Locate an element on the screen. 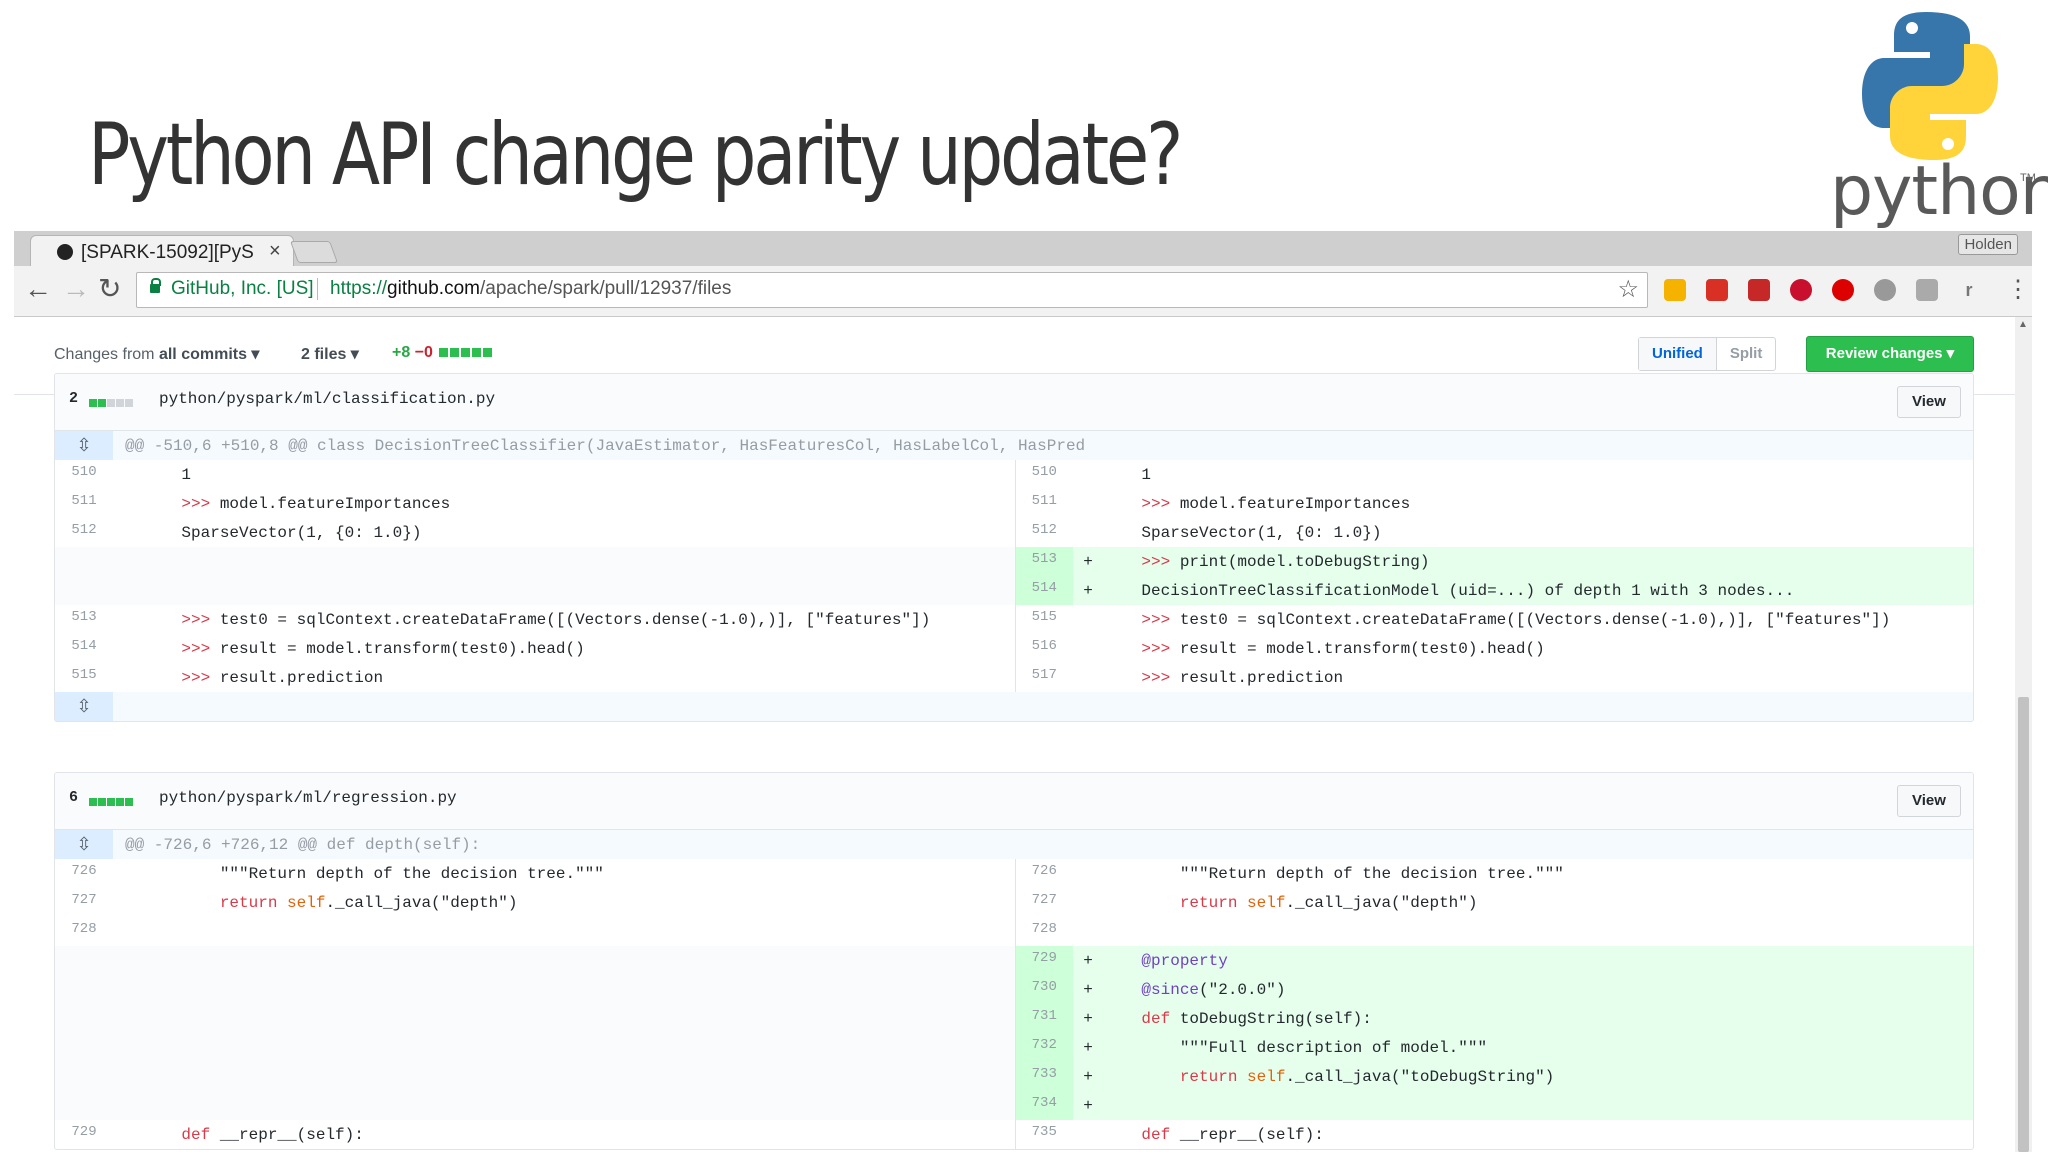 Image resolution: width=2048 pixels, height=1152 pixels. right-line-number: 514 is located at coordinates (1044, 590).